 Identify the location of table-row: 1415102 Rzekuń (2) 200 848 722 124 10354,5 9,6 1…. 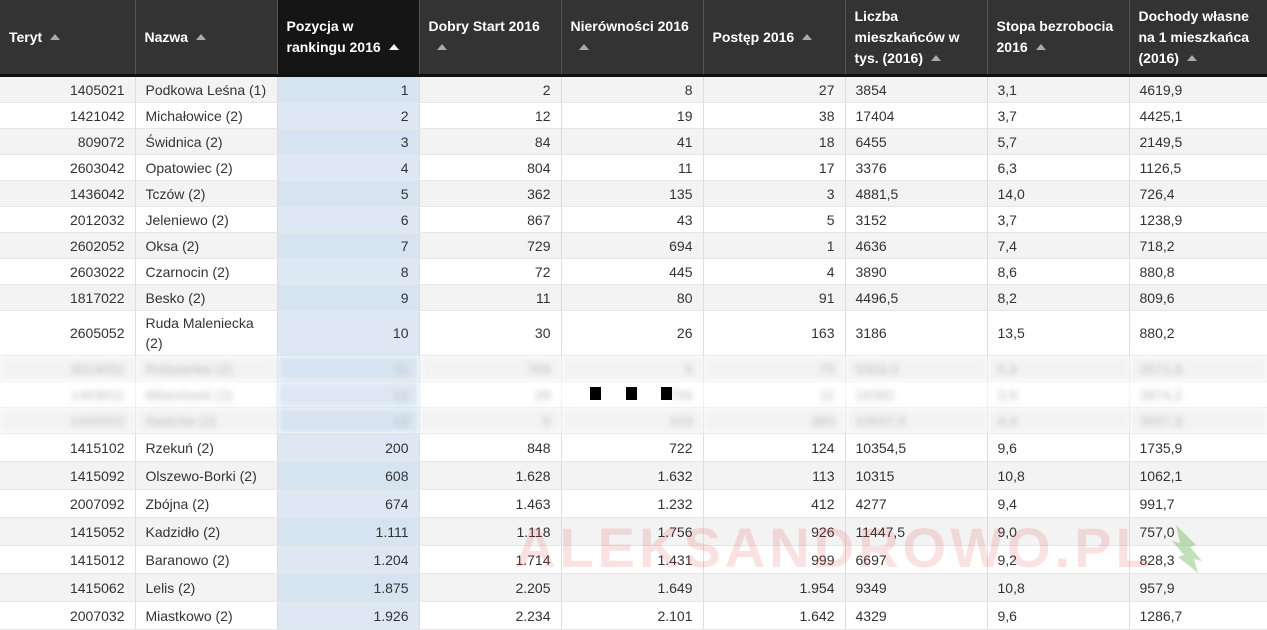
(633, 447).